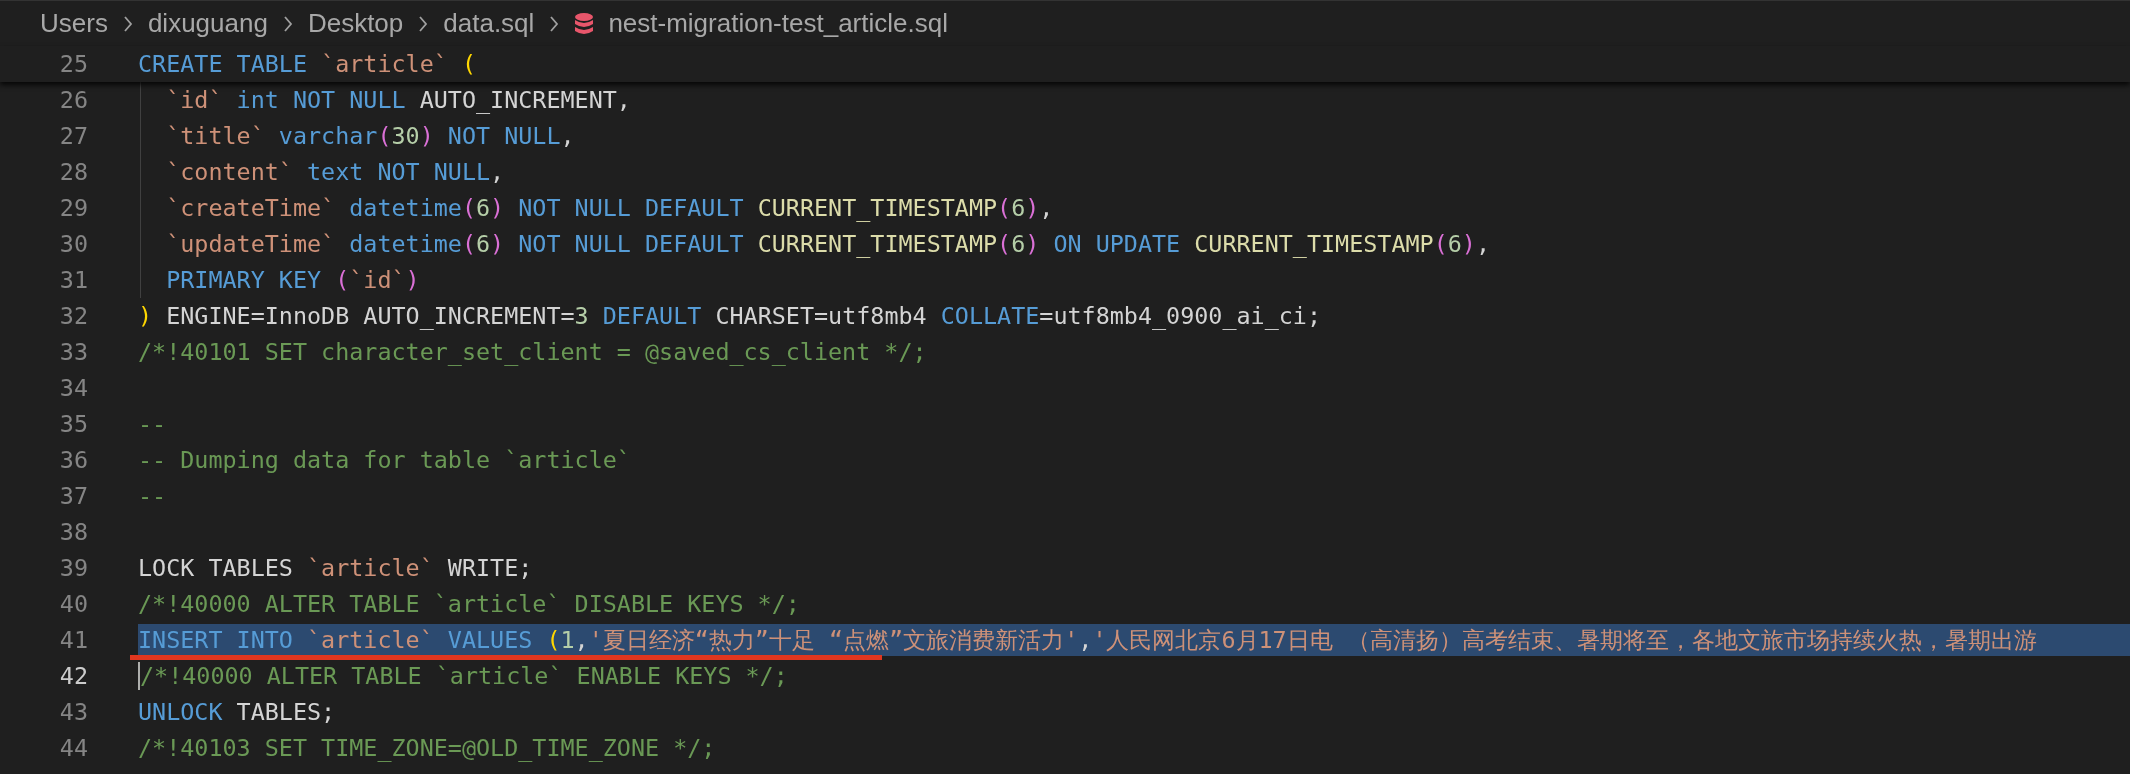  I want to click on code-line: /*!40103 SET TIME_ZONE=@OLD_TIME_ZONE */;, so click(427, 748).